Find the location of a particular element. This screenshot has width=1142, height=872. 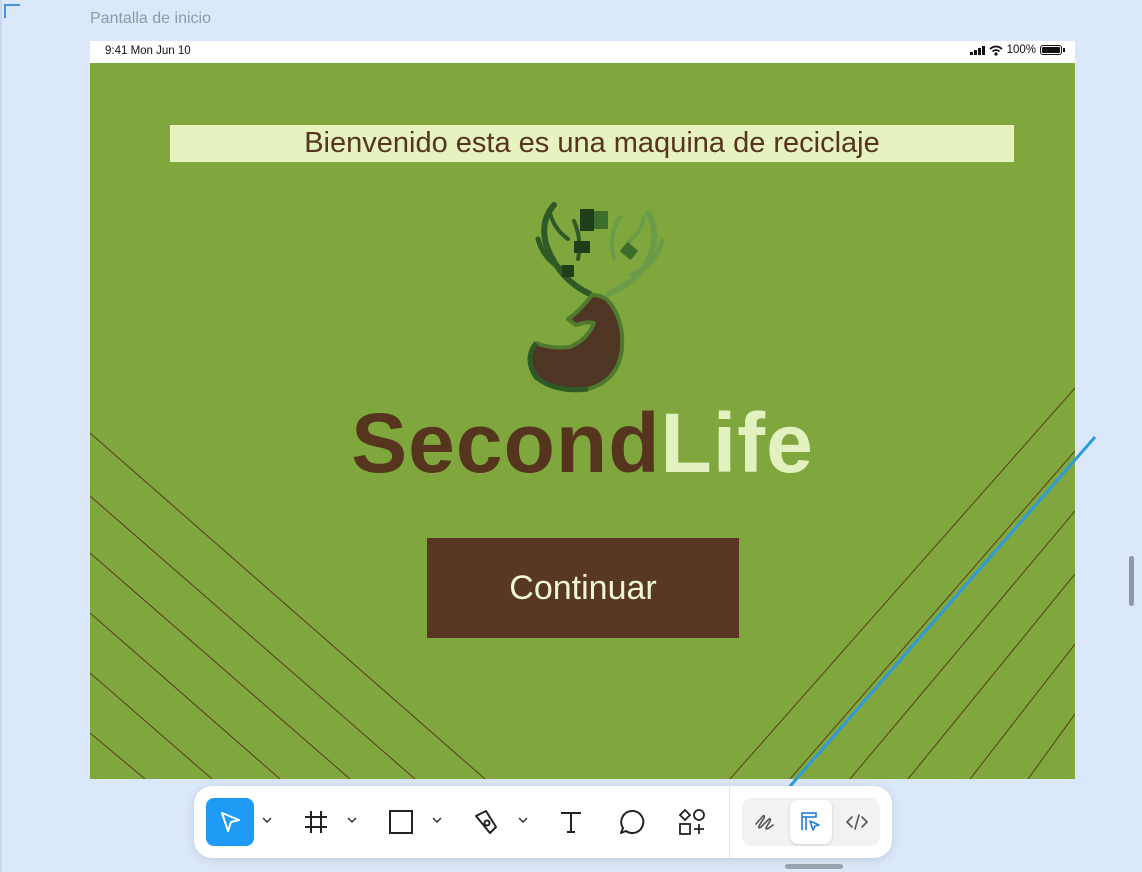

comment-bubble-icon is located at coordinates (632, 821).